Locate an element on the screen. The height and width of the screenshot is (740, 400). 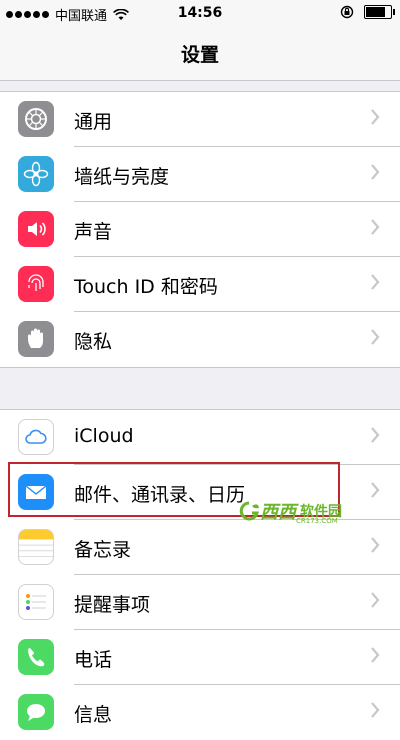
row-label: 电话 is located at coordinates (93, 660).